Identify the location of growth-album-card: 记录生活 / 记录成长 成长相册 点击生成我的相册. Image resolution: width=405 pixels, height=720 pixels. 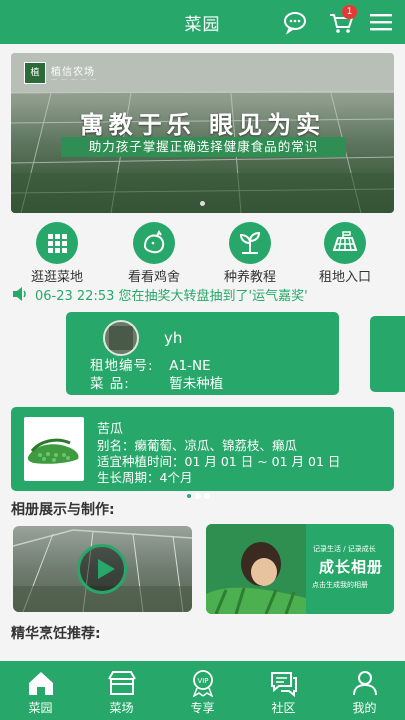
(300, 569).